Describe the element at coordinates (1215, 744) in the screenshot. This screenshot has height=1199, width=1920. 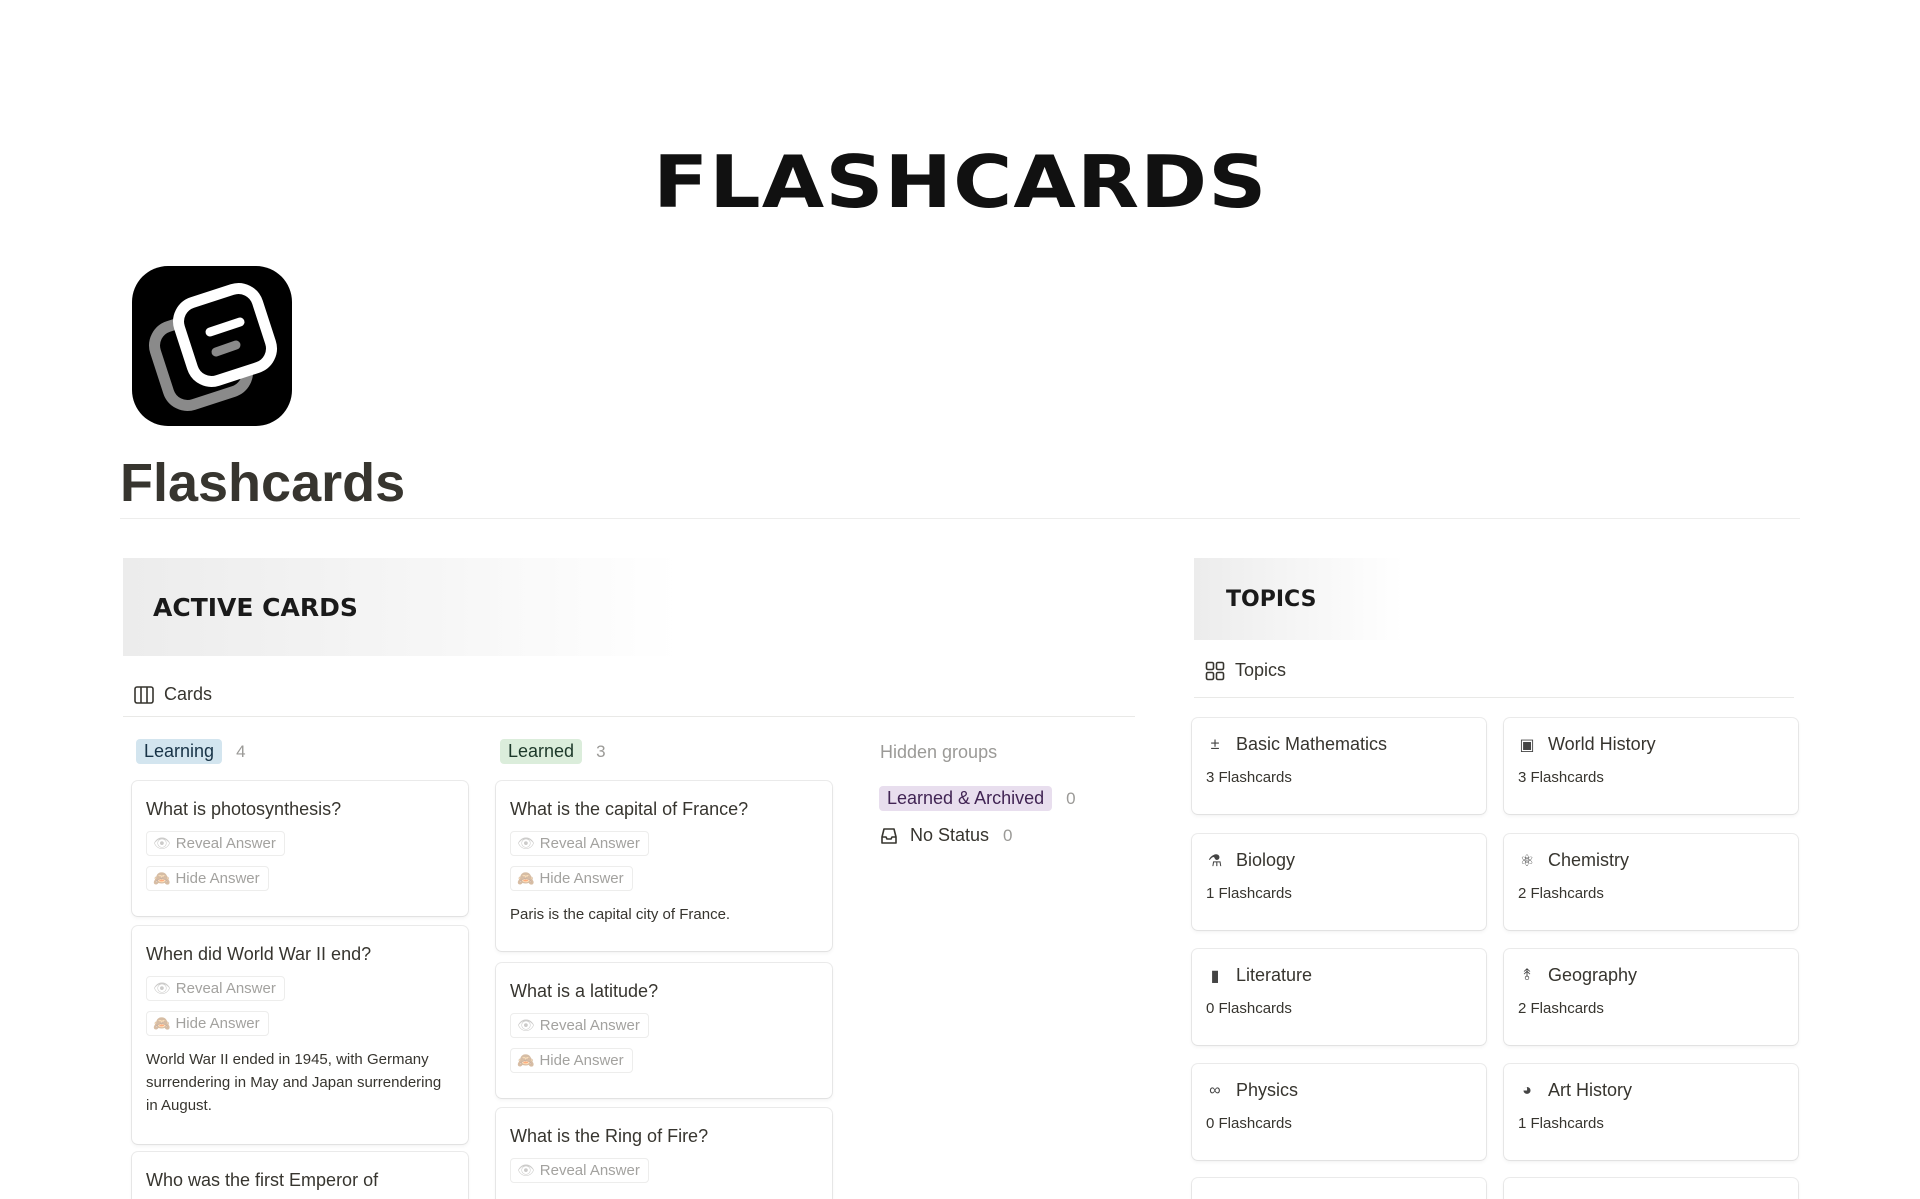
I see `plus-minus-icon: ±` at that location.